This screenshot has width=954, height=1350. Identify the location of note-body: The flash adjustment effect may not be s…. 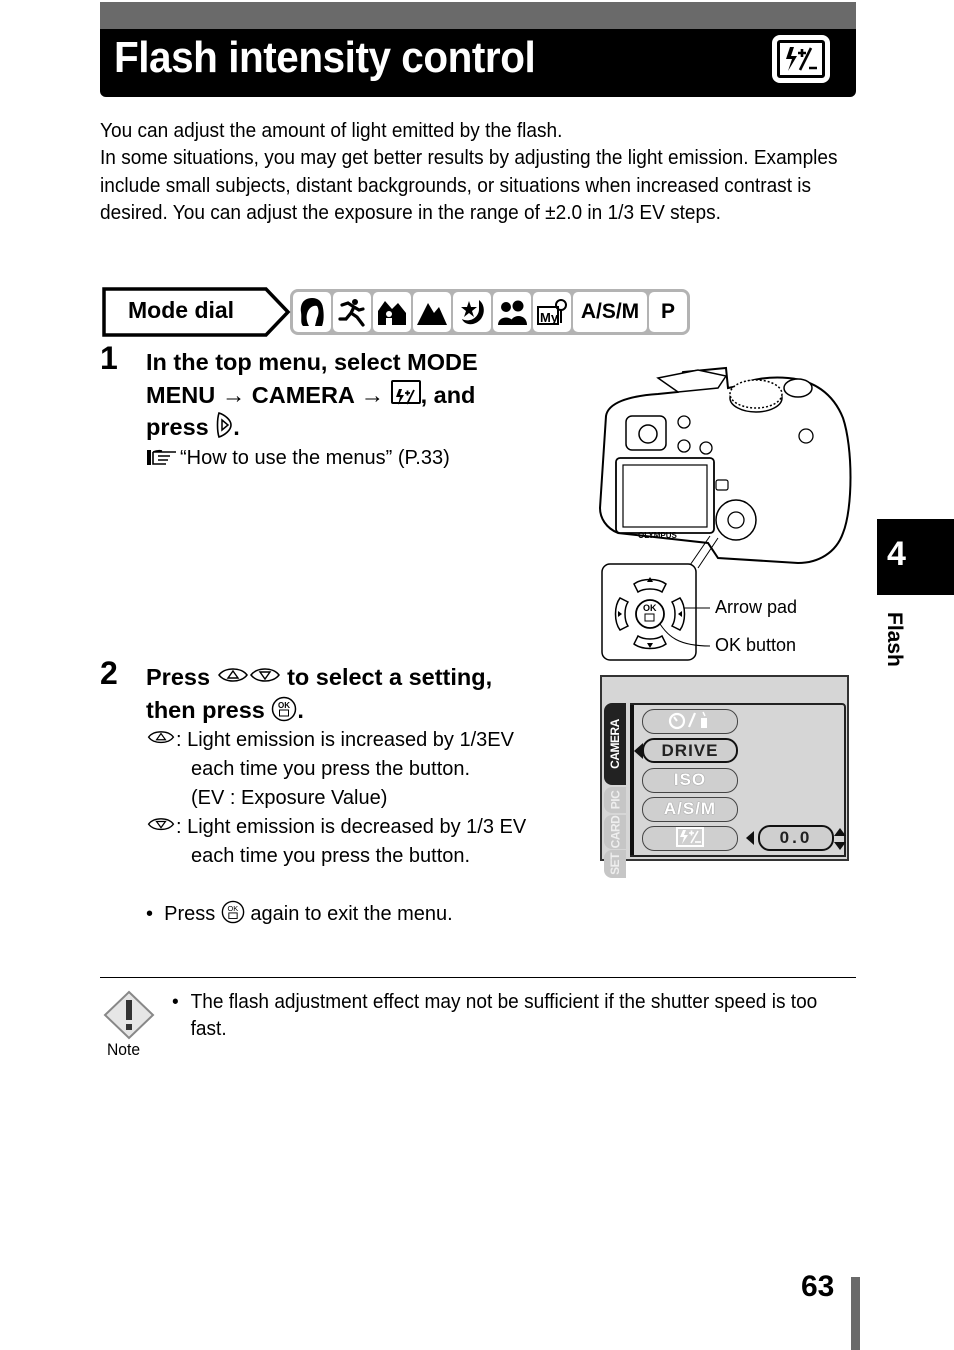
(504, 1015).